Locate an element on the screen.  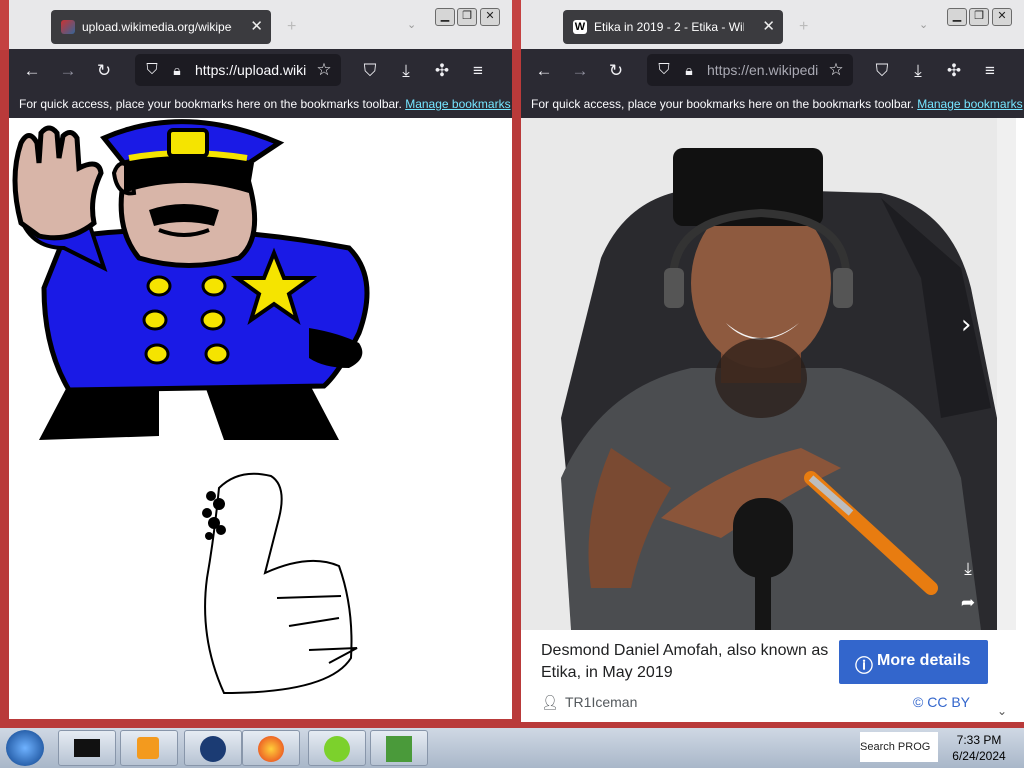
author: 👤︎ TR1Iceman is located at coordinates (589, 702).